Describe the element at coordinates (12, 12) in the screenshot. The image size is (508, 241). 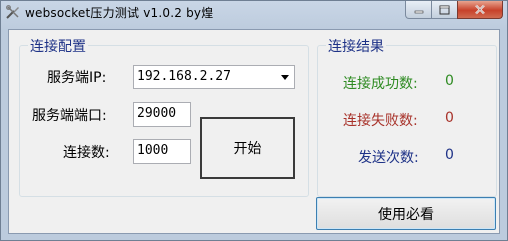
I see `tools-icon` at that location.